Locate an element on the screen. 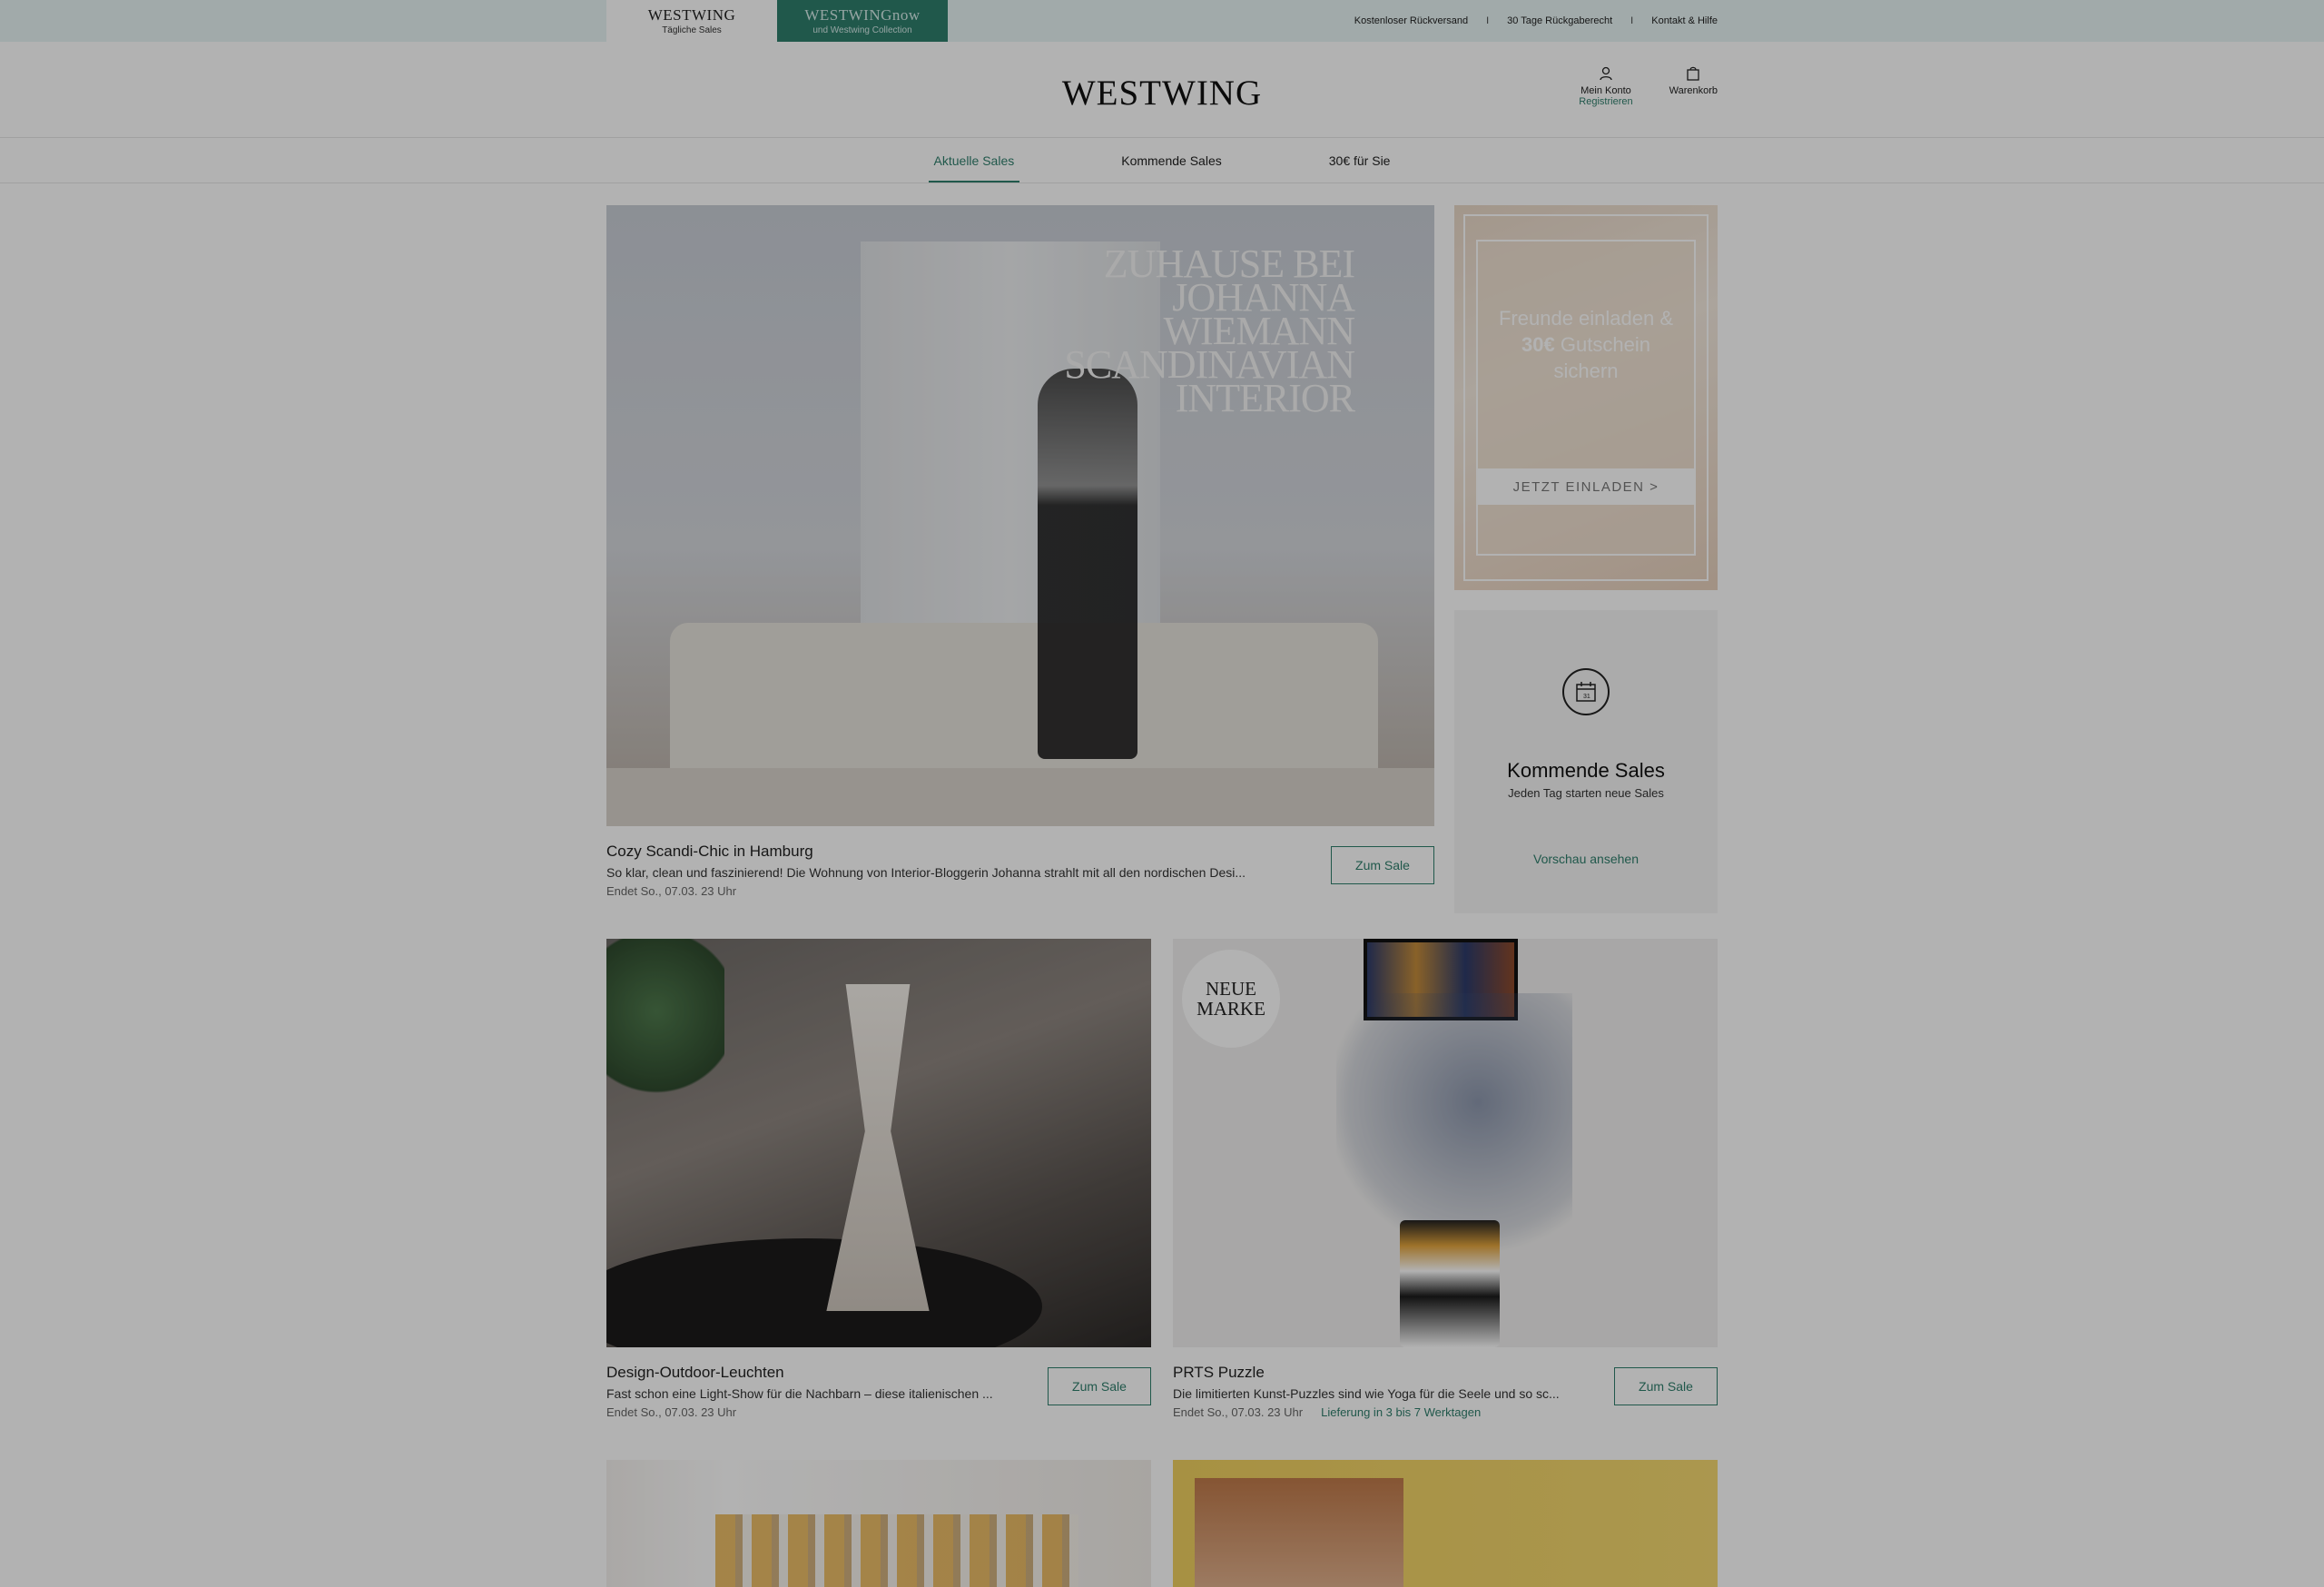 The image size is (2324, 1587). hero-zum-sale-button: Zum Sale is located at coordinates (1382, 865).